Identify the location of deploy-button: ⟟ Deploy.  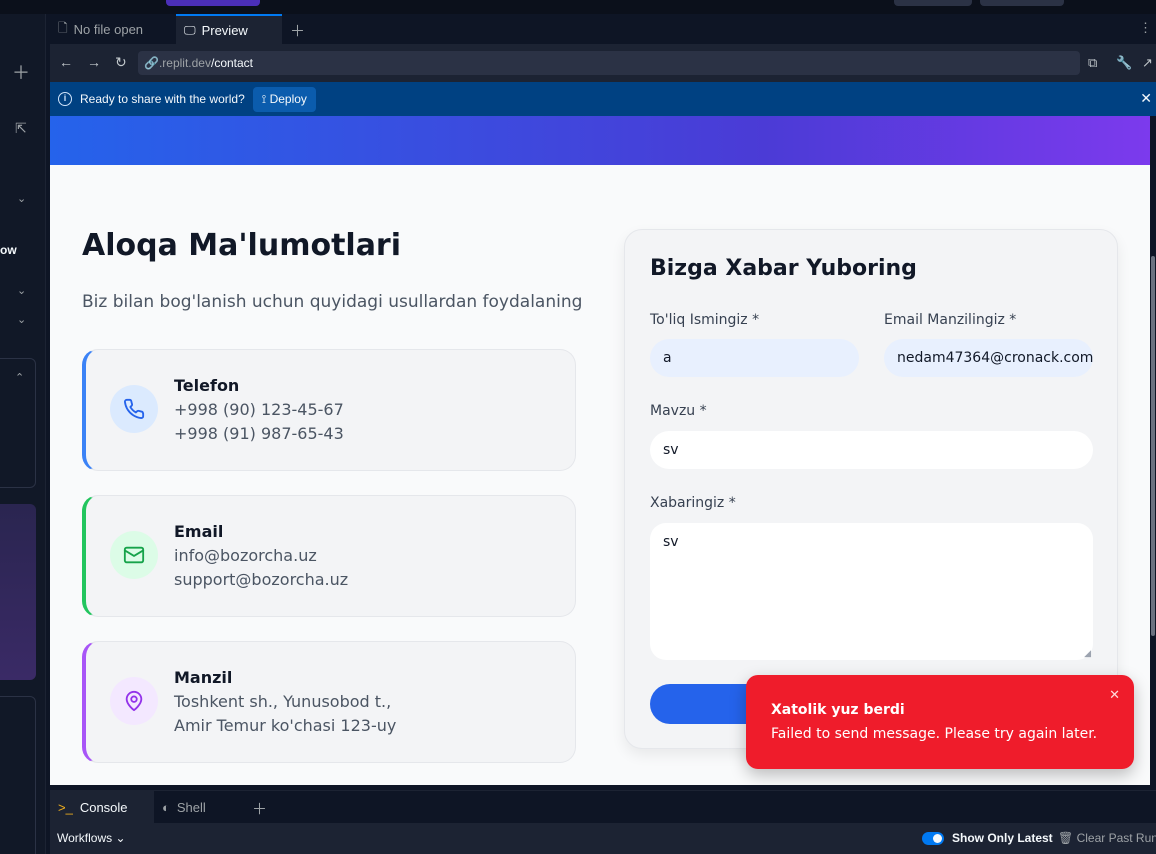
(284, 99).